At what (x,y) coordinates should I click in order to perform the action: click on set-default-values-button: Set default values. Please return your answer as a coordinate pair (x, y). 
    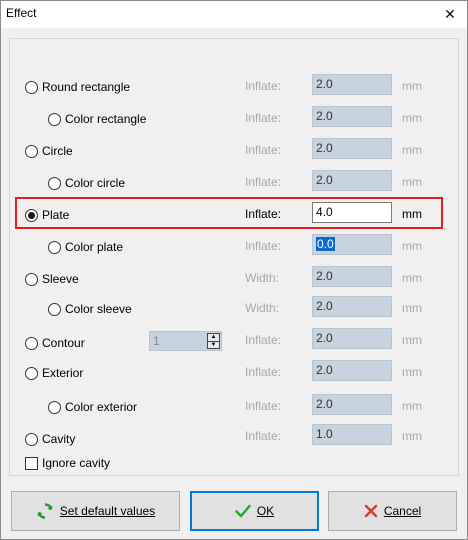
    Looking at the image, I should click on (95, 511).